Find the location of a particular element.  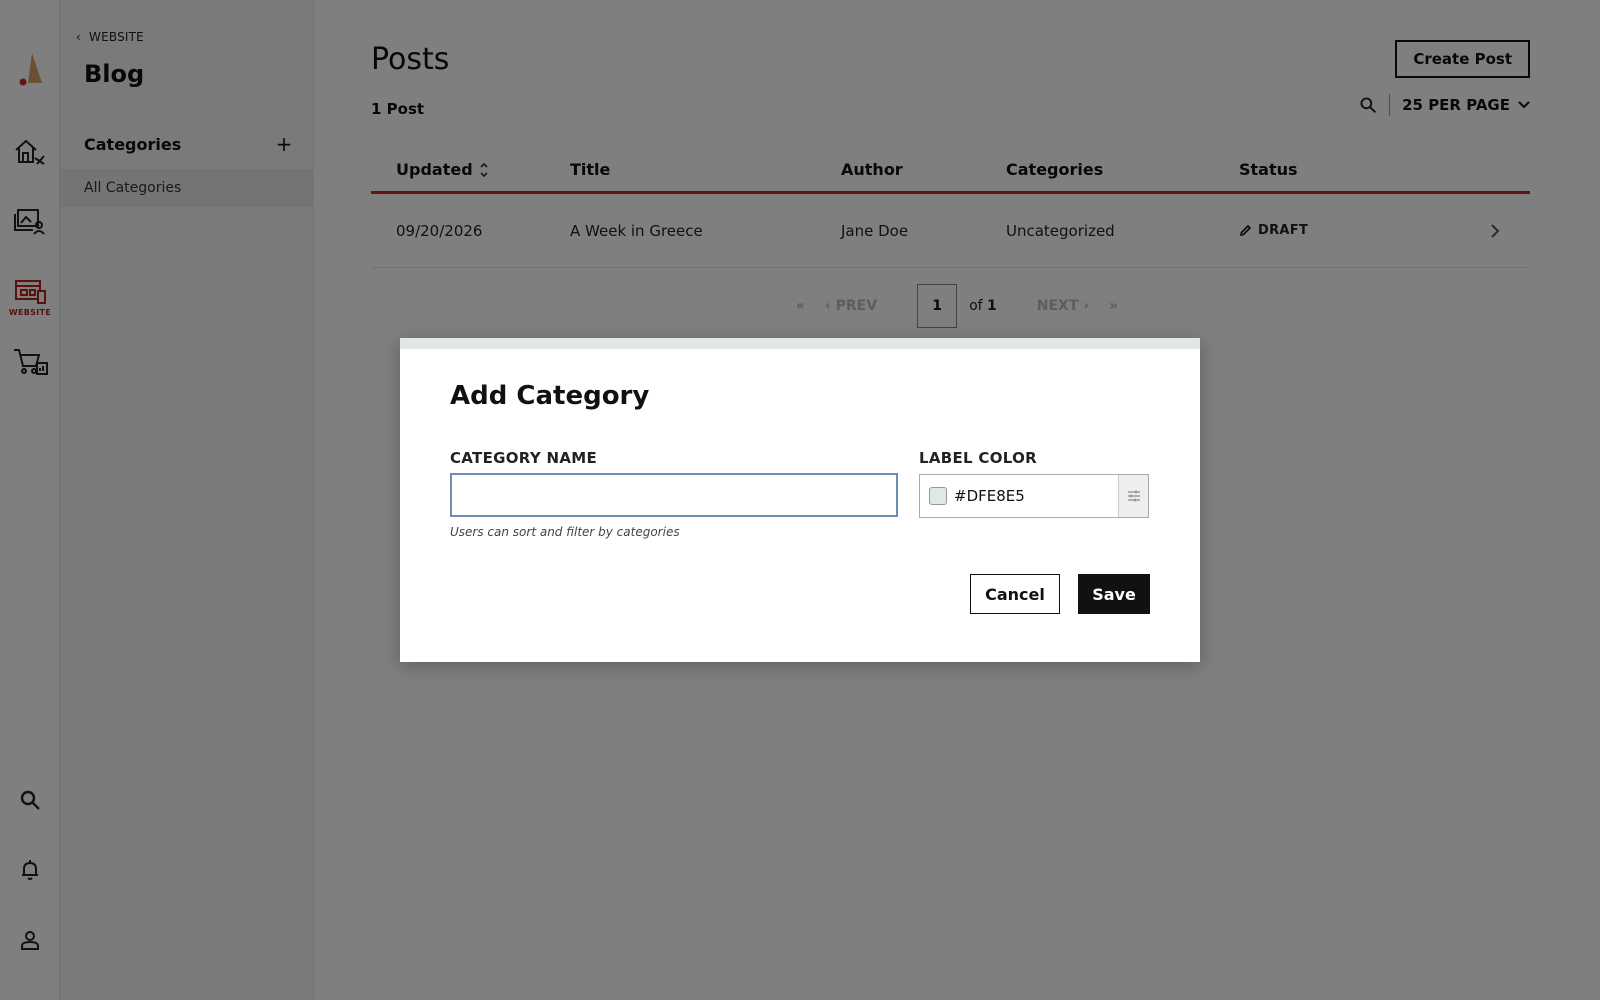

color-picker-button is located at coordinates (1133, 496).